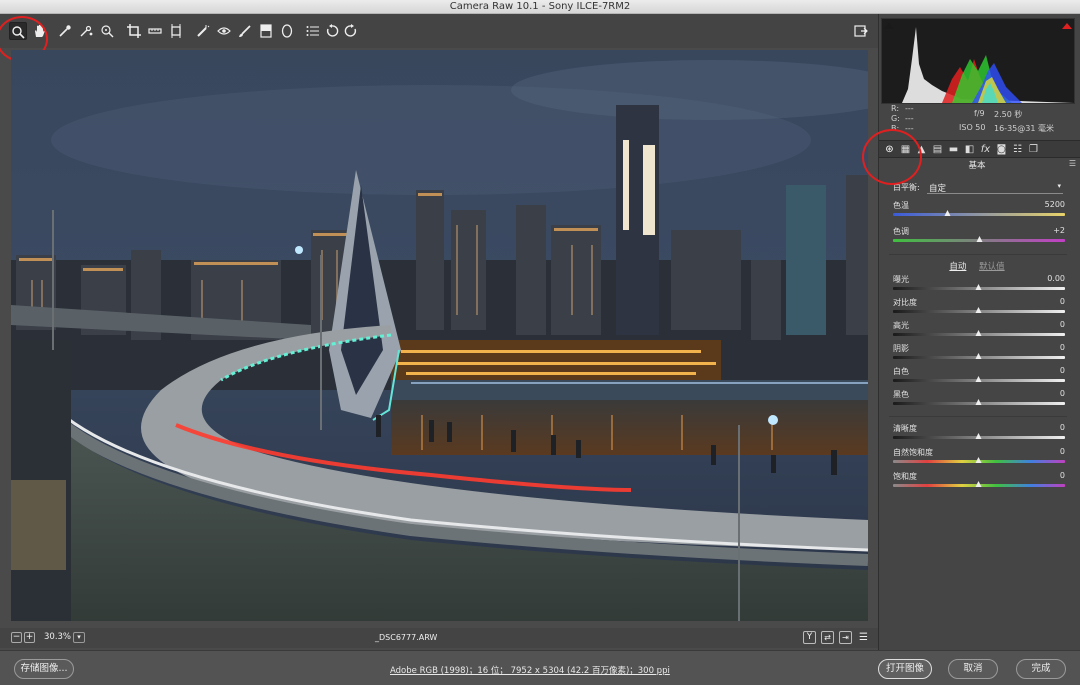 Image resolution: width=1080 pixels, height=685 pixels. I want to click on color-sampler-tool-button, so click(86, 31).